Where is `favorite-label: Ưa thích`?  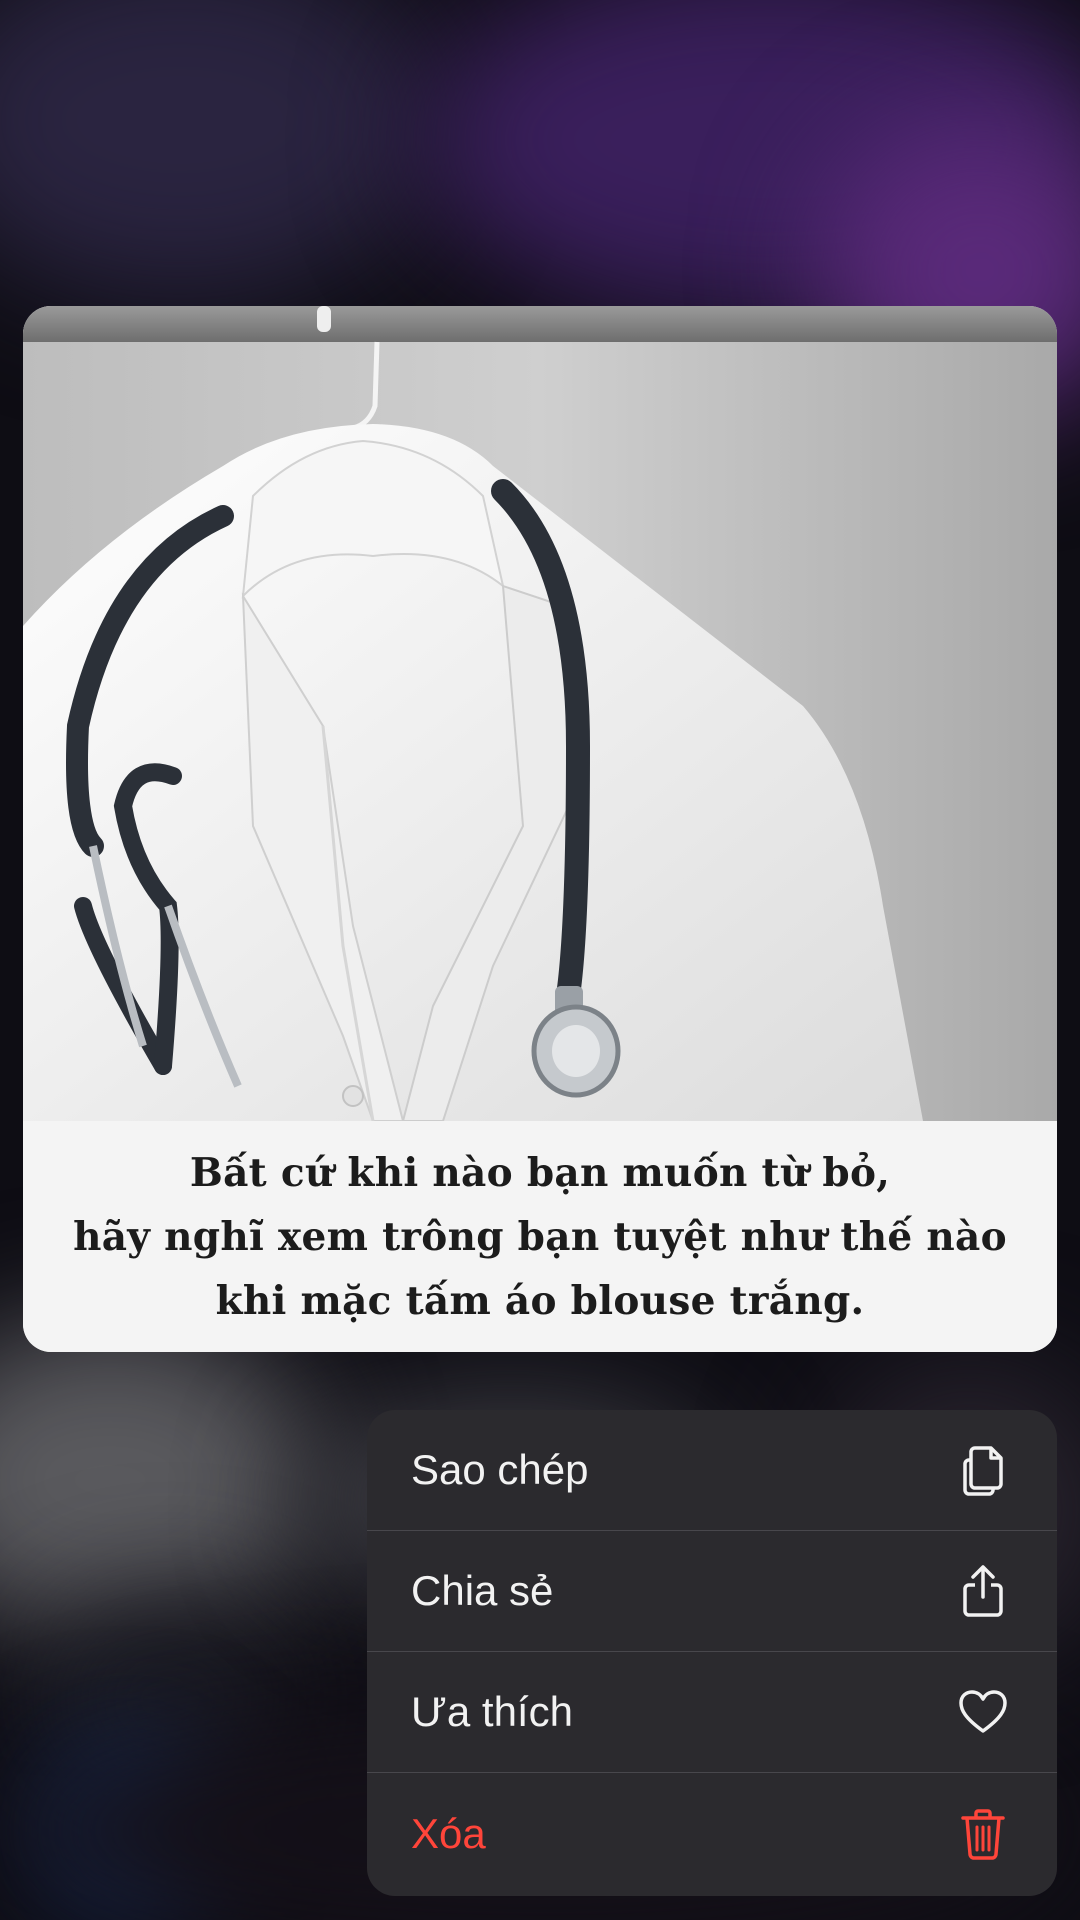 favorite-label: Ưa thích is located at coordinates (492, 1711).